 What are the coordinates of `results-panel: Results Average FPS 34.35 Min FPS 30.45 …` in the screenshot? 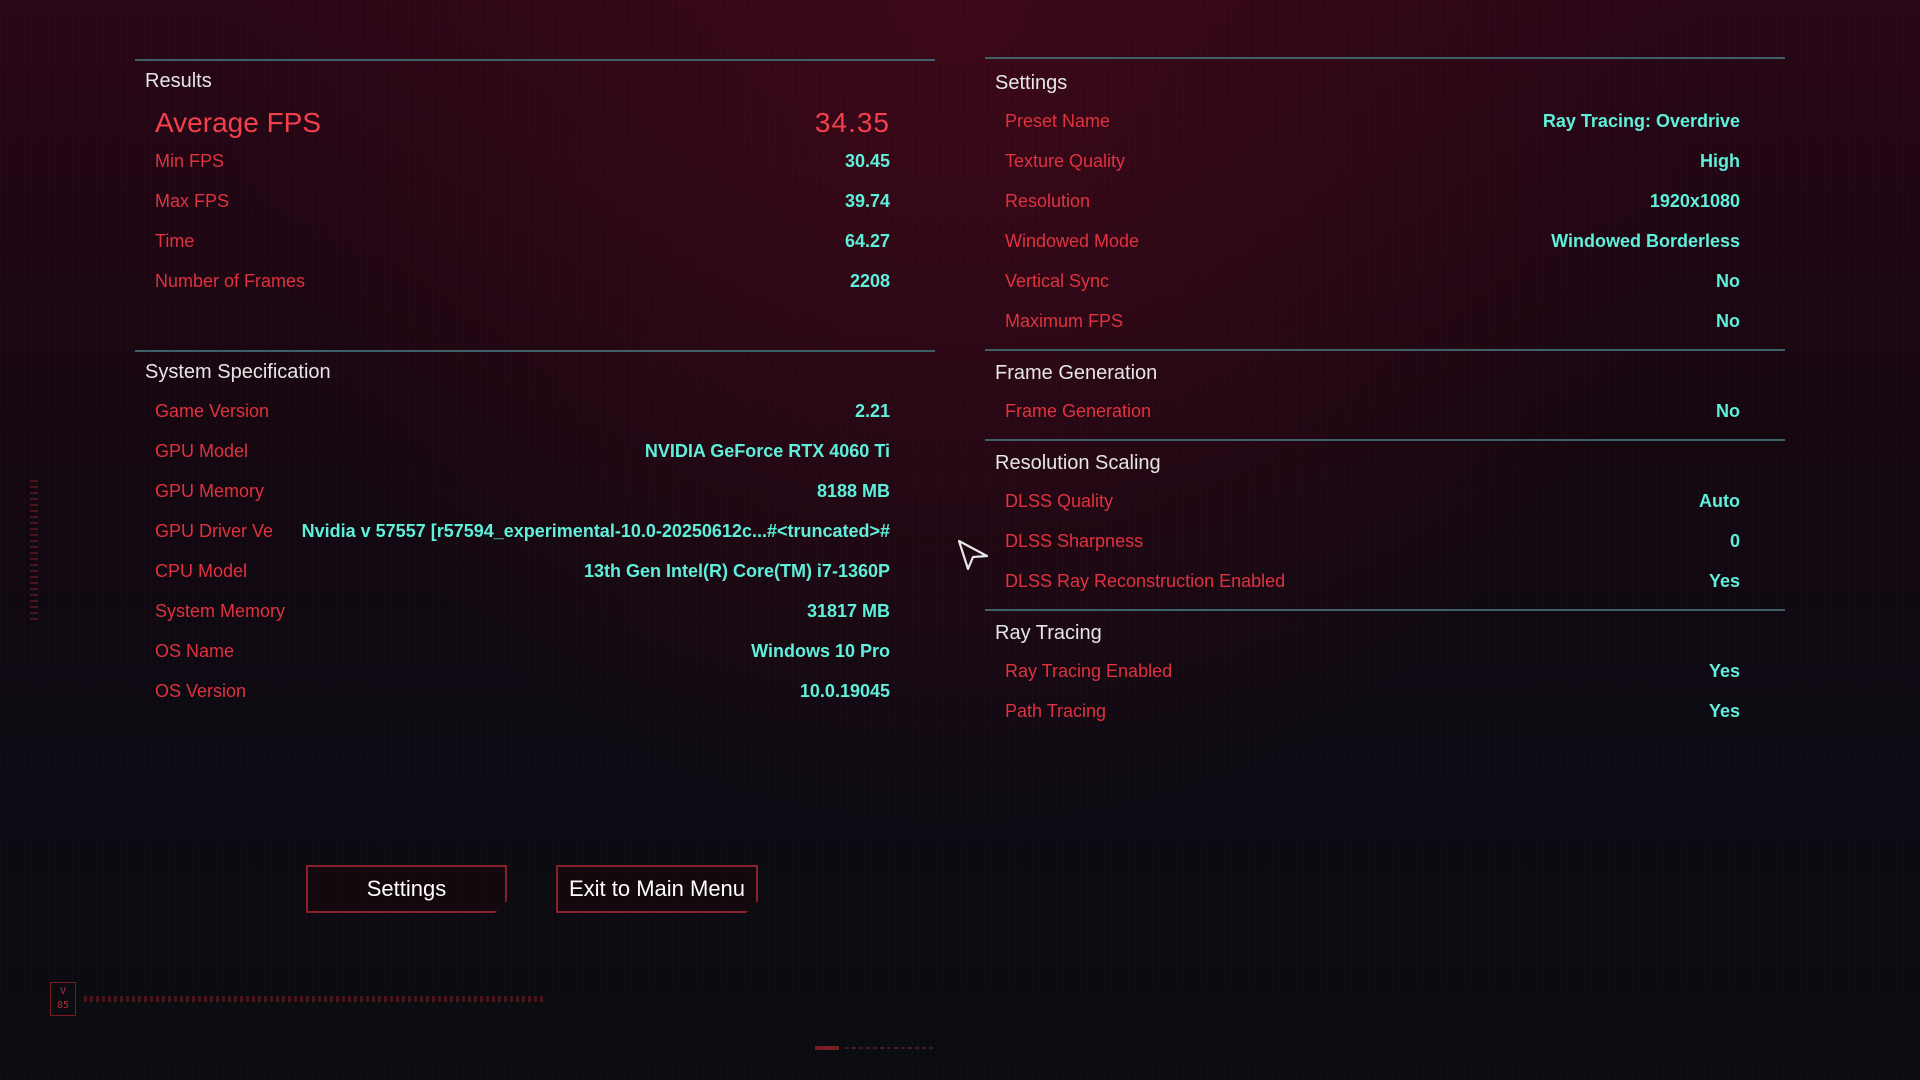 It's located at (535, 204).